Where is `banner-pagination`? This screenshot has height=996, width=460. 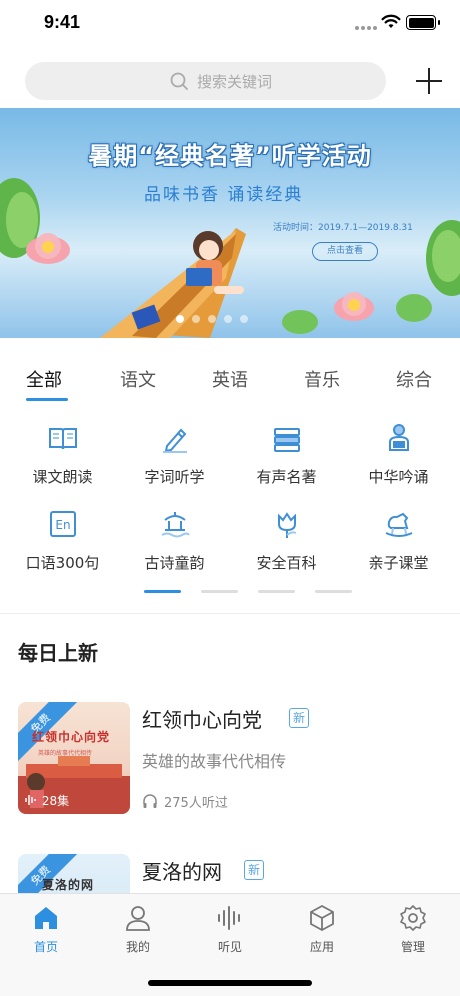 banner-pagination is located at coordinates (212, 319).